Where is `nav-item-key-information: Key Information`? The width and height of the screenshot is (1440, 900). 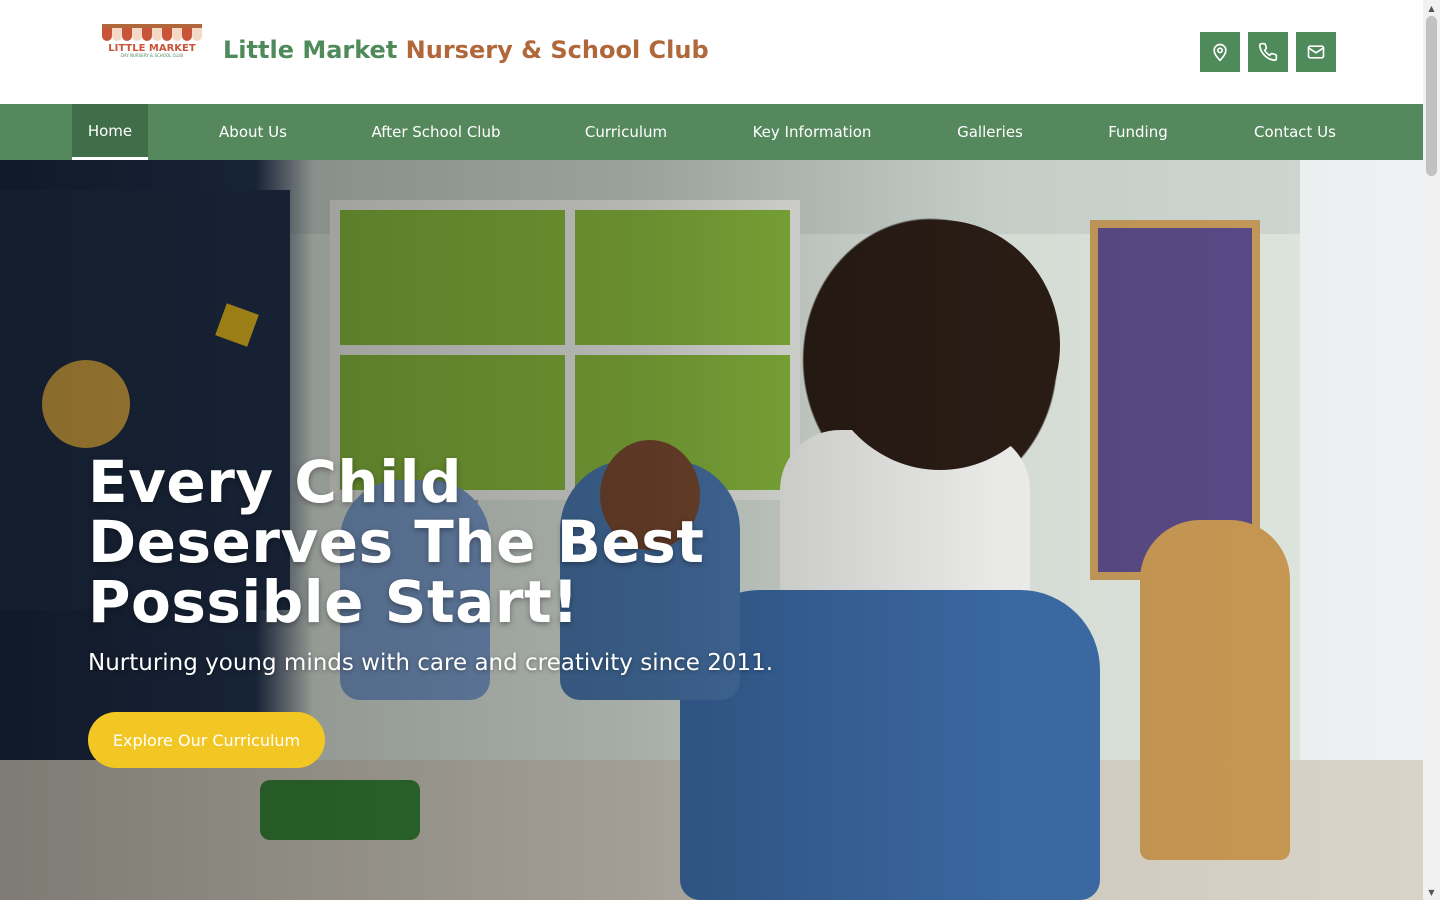
nav-item-key-information: Key Information is located at coordinates (812, 132).